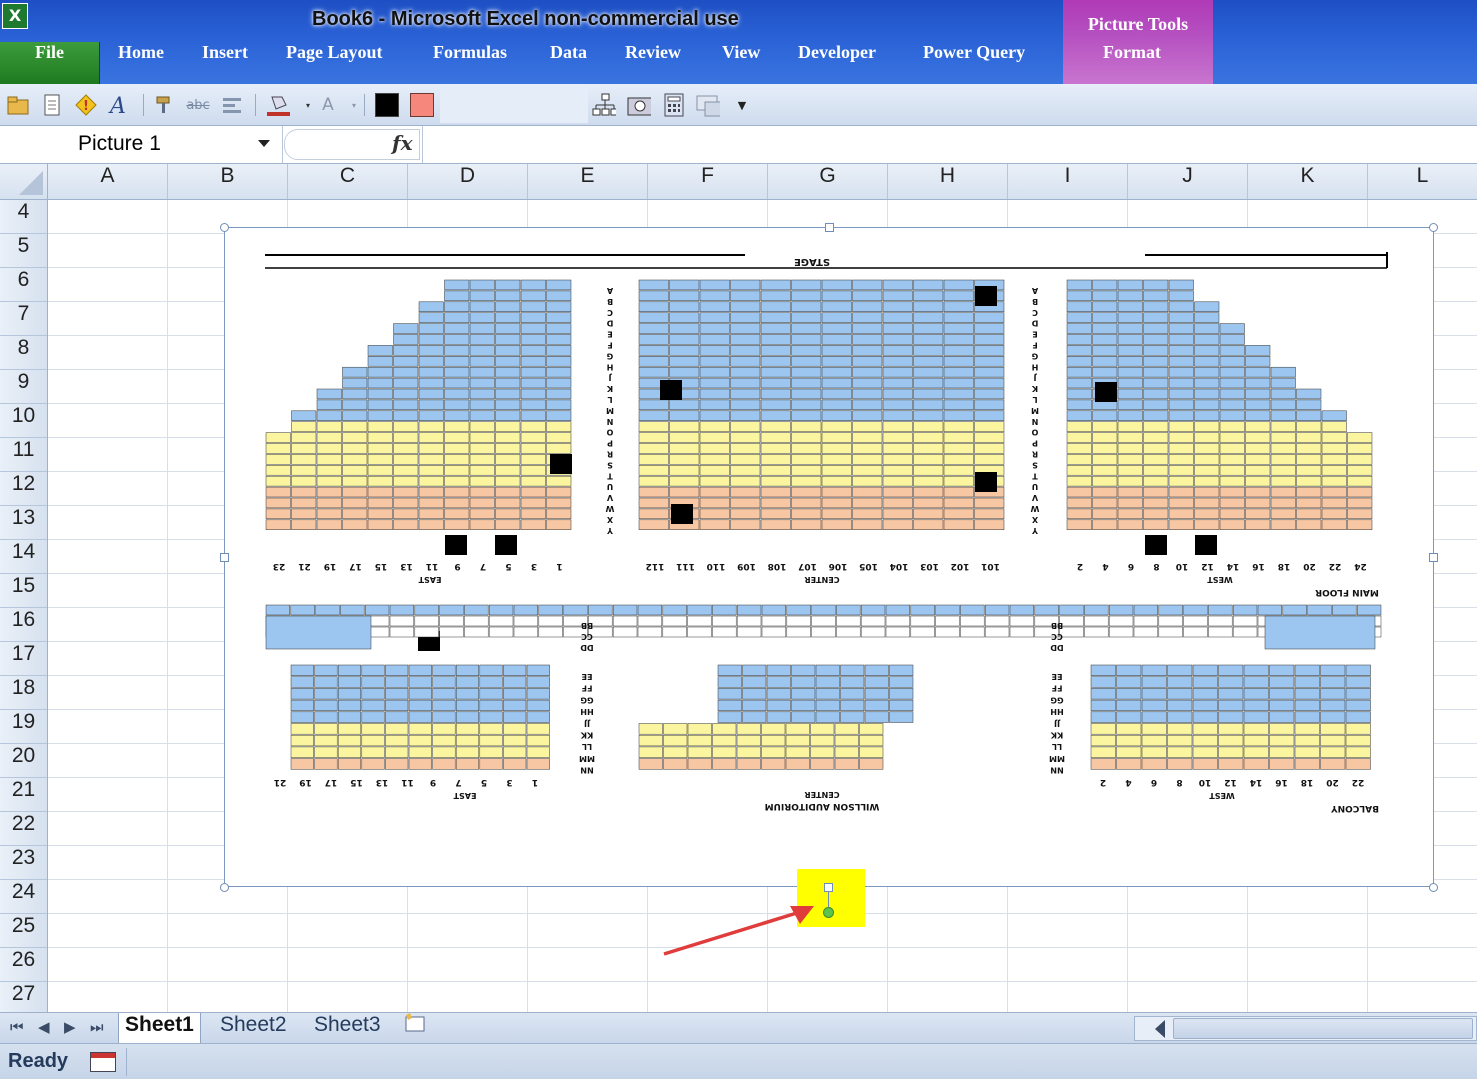  Describe the element at coordinates (224, 557) in the screenshot. I see `resize-handle-left` at that location.